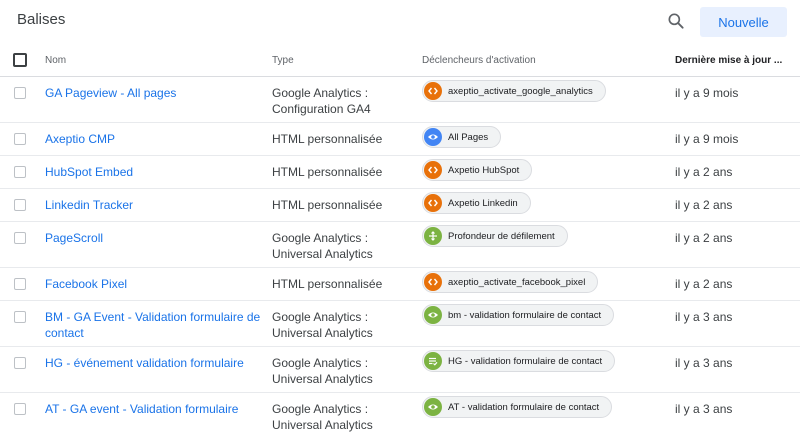 The width and height of the screenshot is (800, 434). What do you see at coordinates (479, 60) in the screenshot?
I see `column-triggers: Déclencheurs d'activation` at bounding box center [479, 60].